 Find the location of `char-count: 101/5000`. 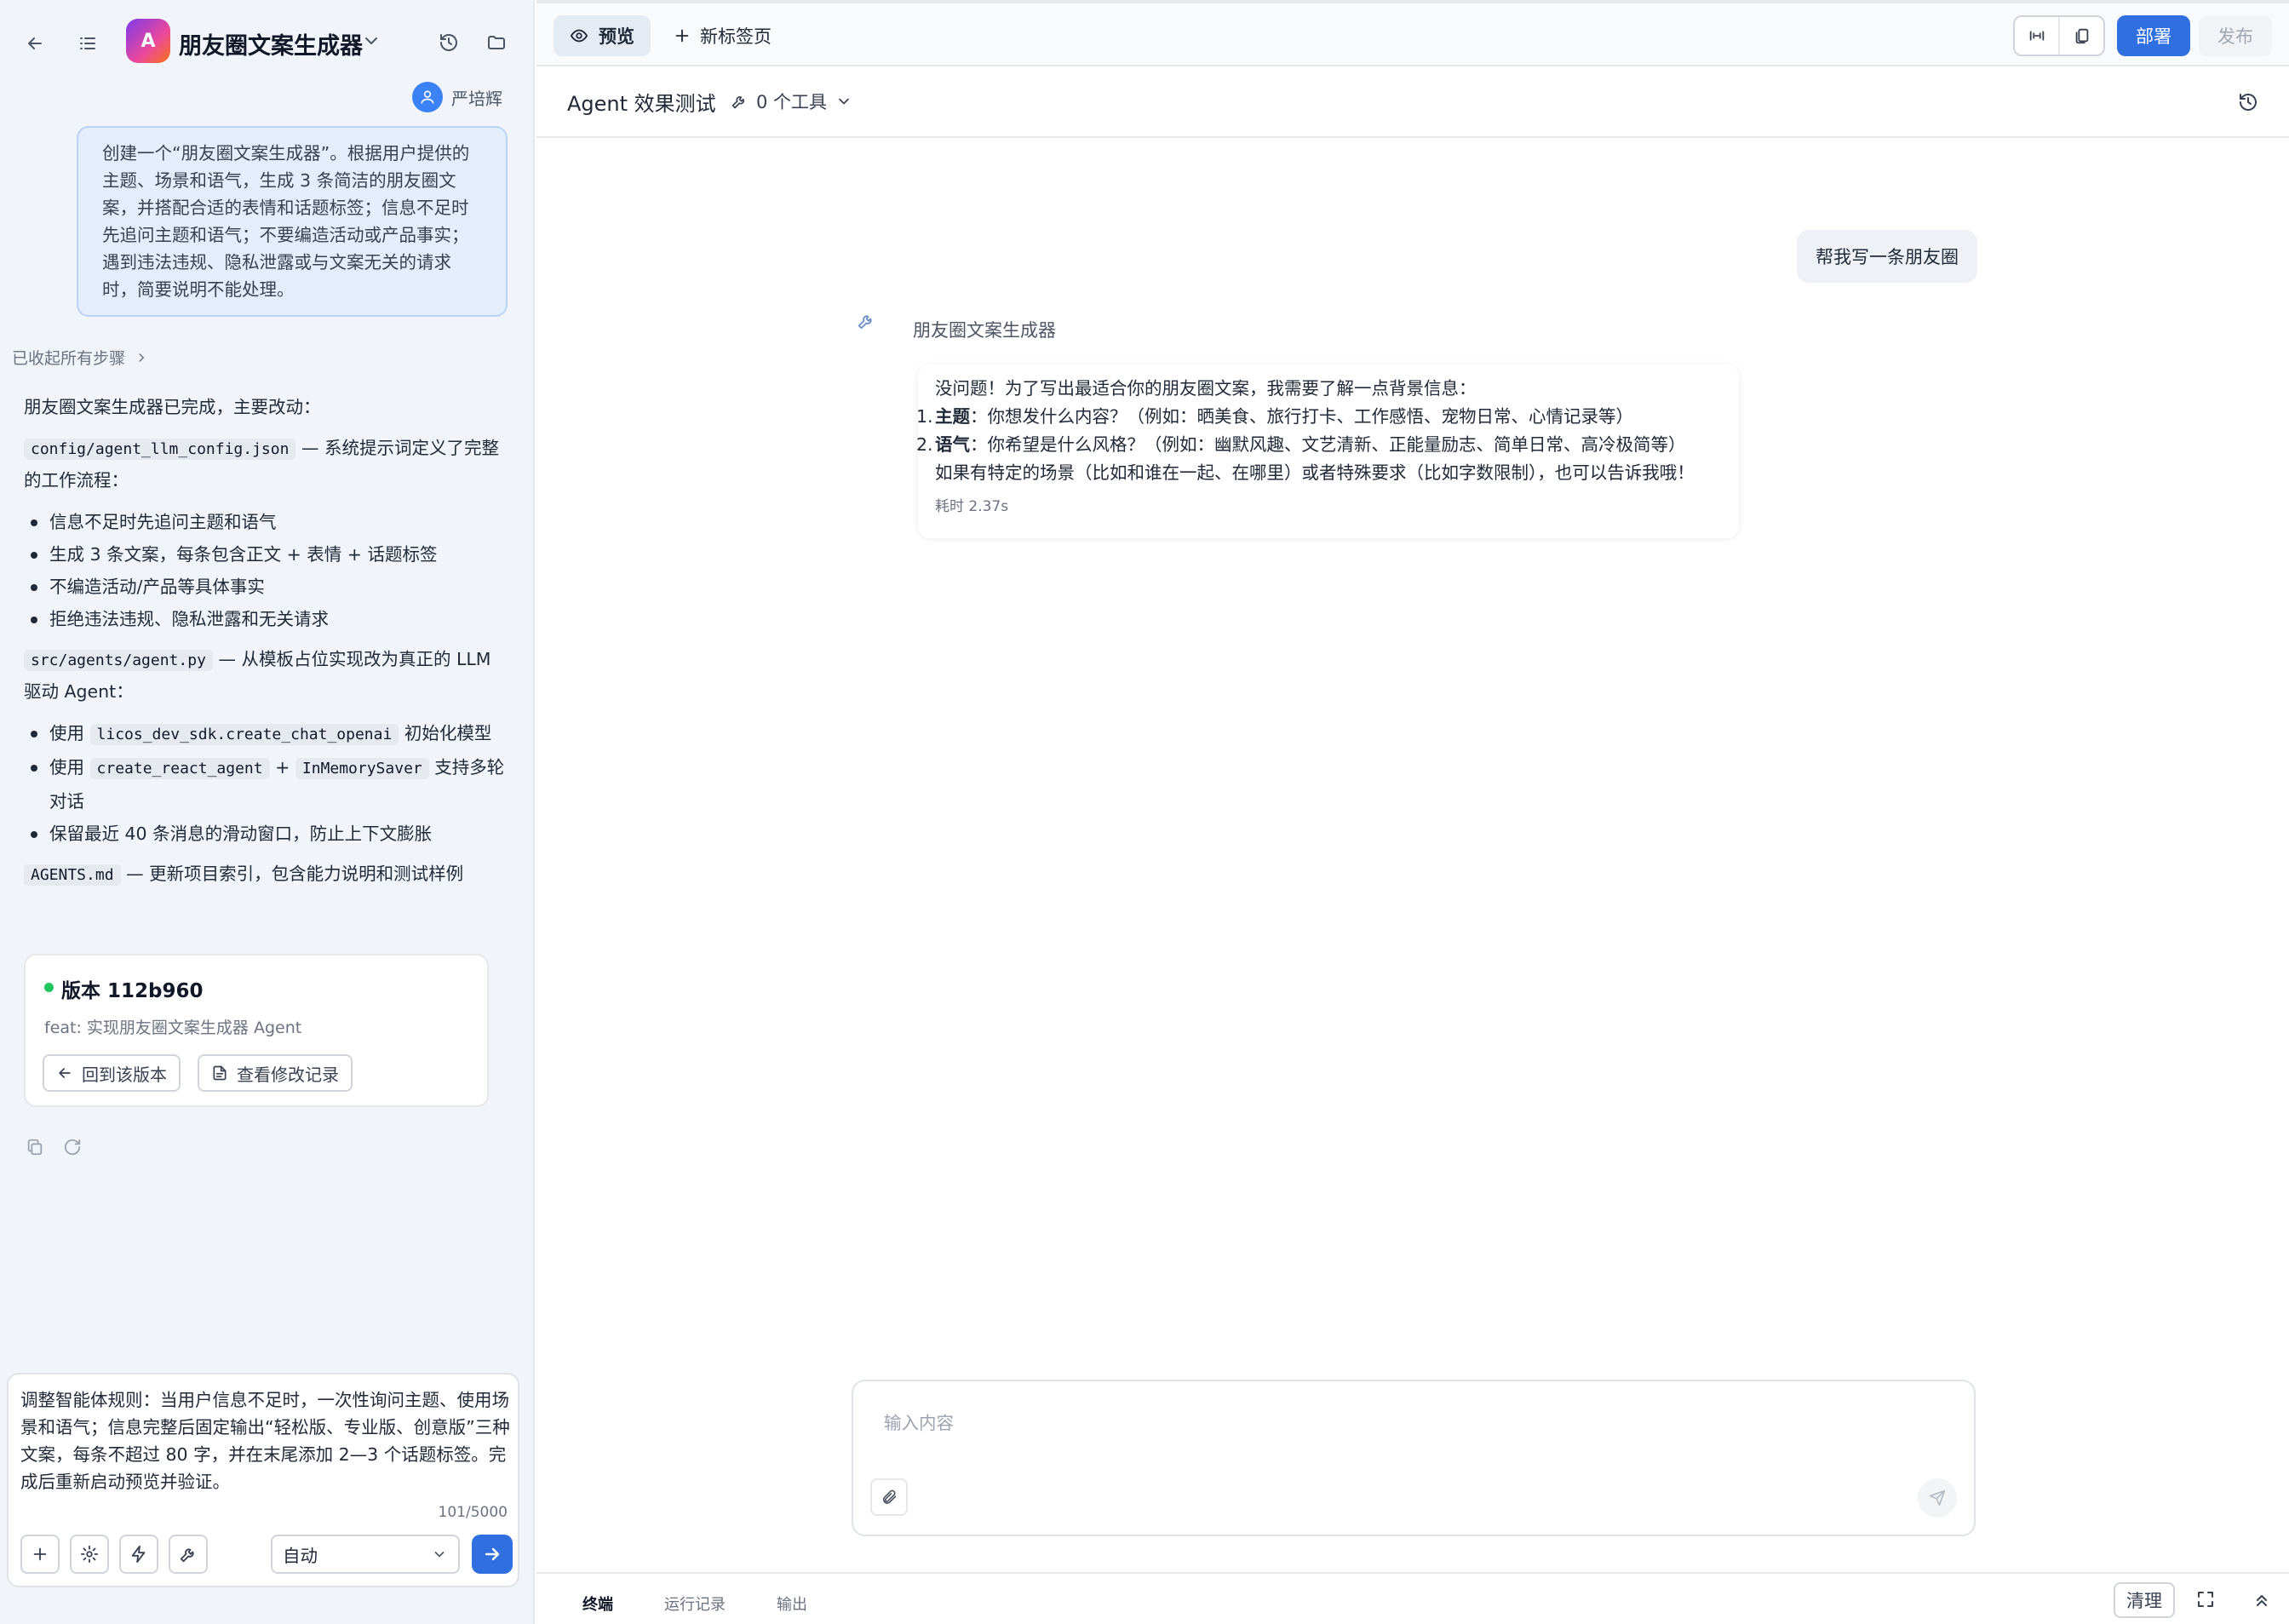

char-count: 101/5000 is located at coordinates (473, 1512).